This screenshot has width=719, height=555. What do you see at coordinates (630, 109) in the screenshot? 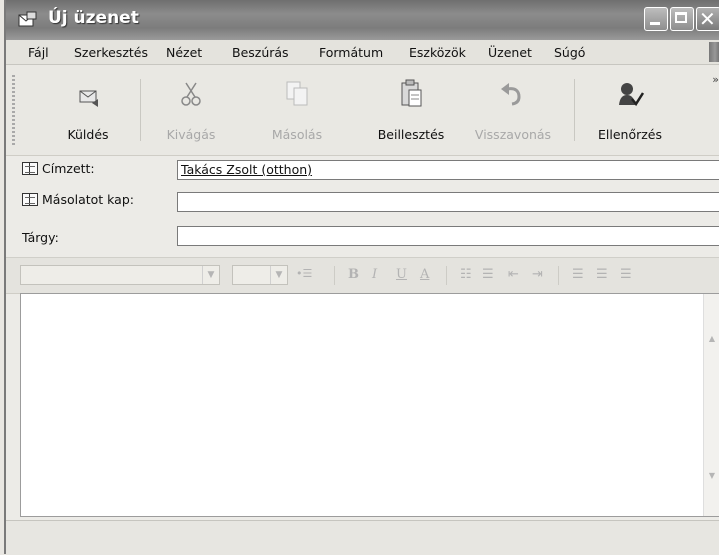
I see `spellcheck-button: Ellenőrzés` at bounding box center [630, 109].